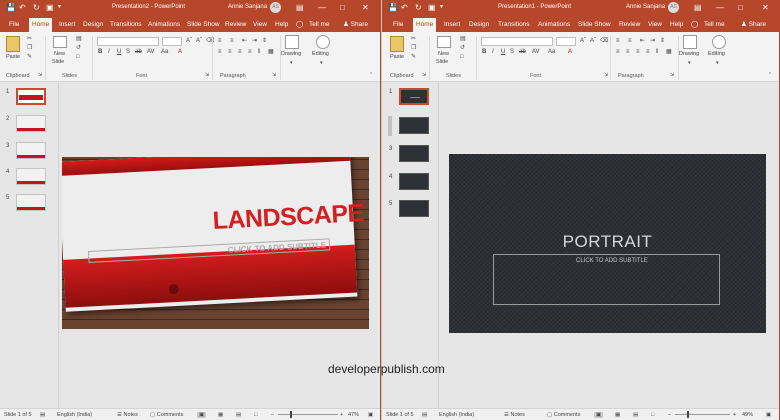  What do you see at coordinates (669, 415) in the screenshot?
I see `zoom-out-icon: –` at bounding box center [669, 415].